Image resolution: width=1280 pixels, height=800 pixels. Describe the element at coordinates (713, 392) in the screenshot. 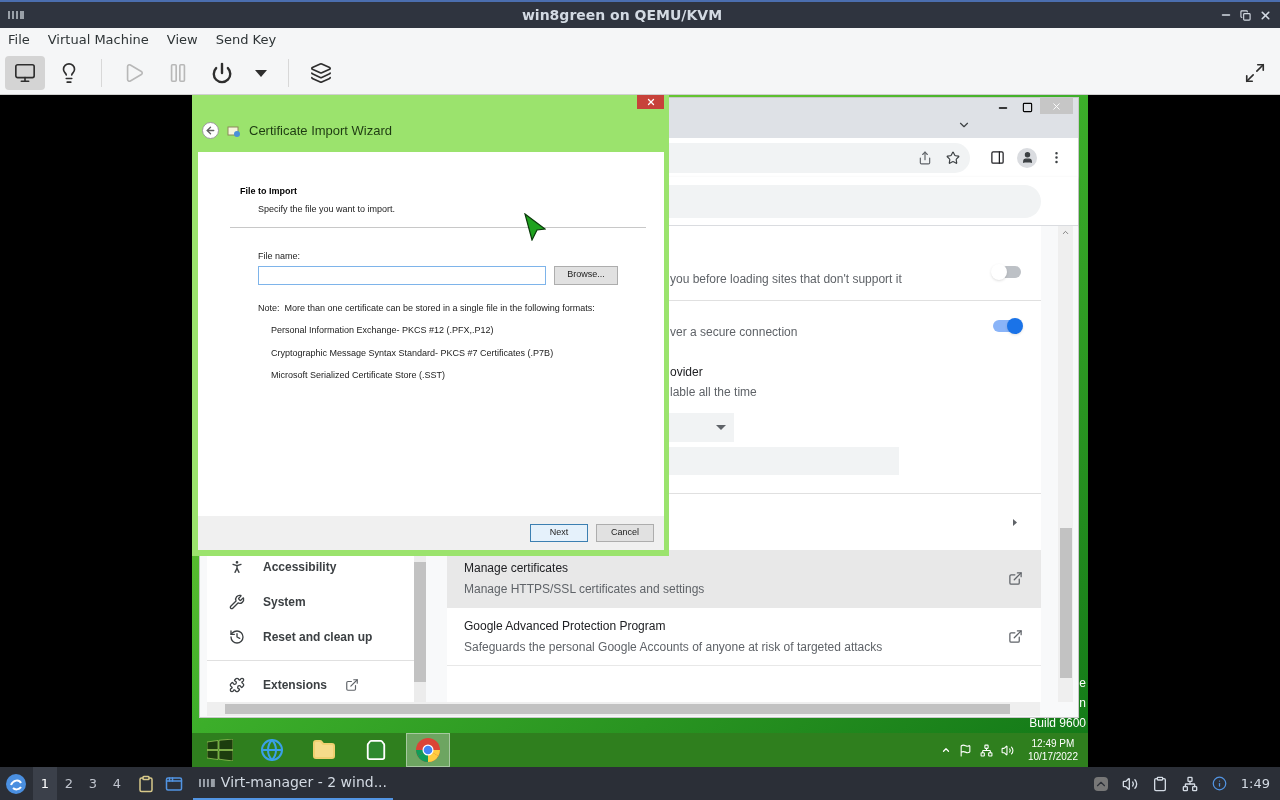

I see `setting-description: lable all the time` at that location.